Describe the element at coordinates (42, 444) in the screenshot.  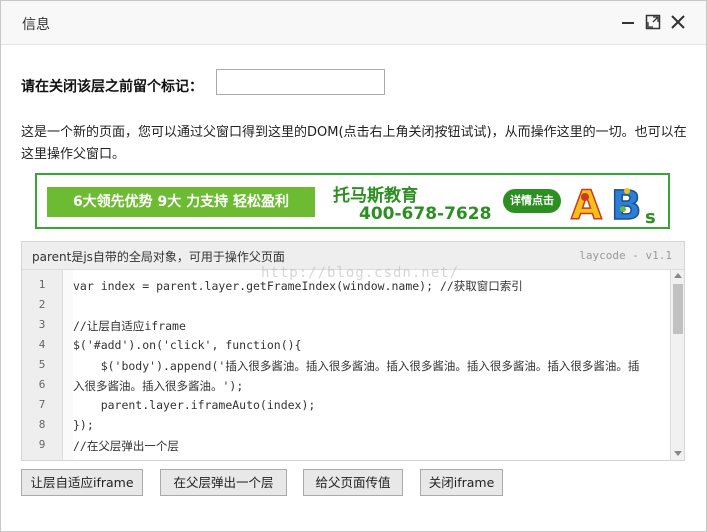
I see `line-number: 9` at that location.